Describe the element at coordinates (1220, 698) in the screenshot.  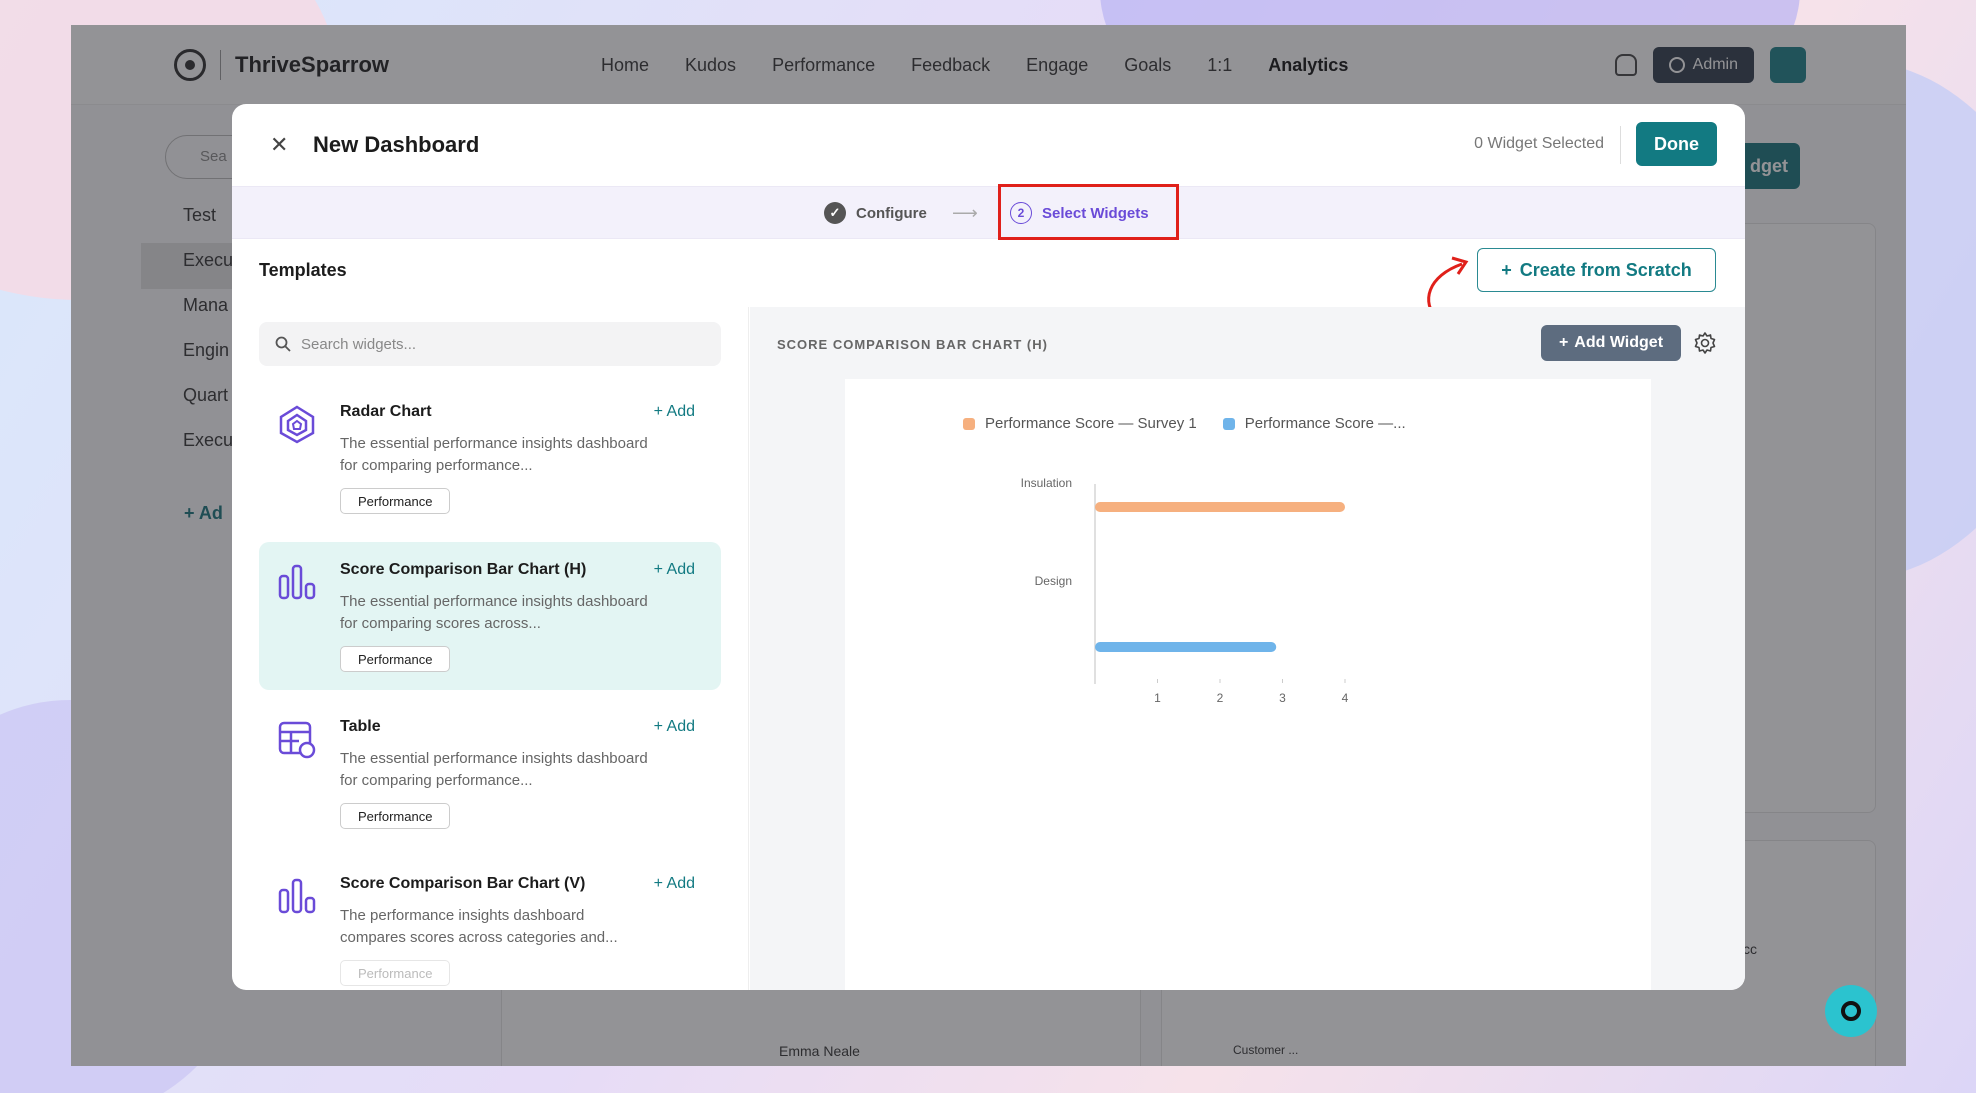
I see `x-tick-label: 2` at that location.